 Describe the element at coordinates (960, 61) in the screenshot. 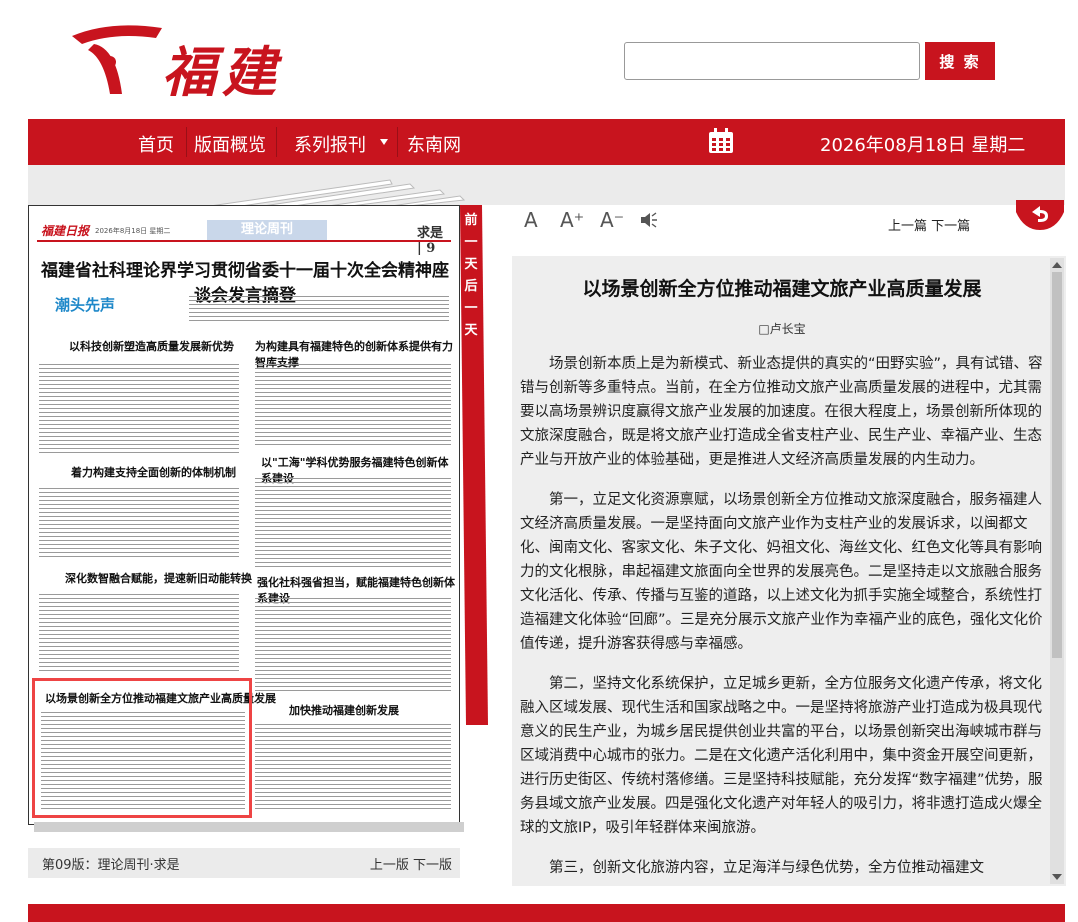

I see `search-button: 搜 索` at that location.